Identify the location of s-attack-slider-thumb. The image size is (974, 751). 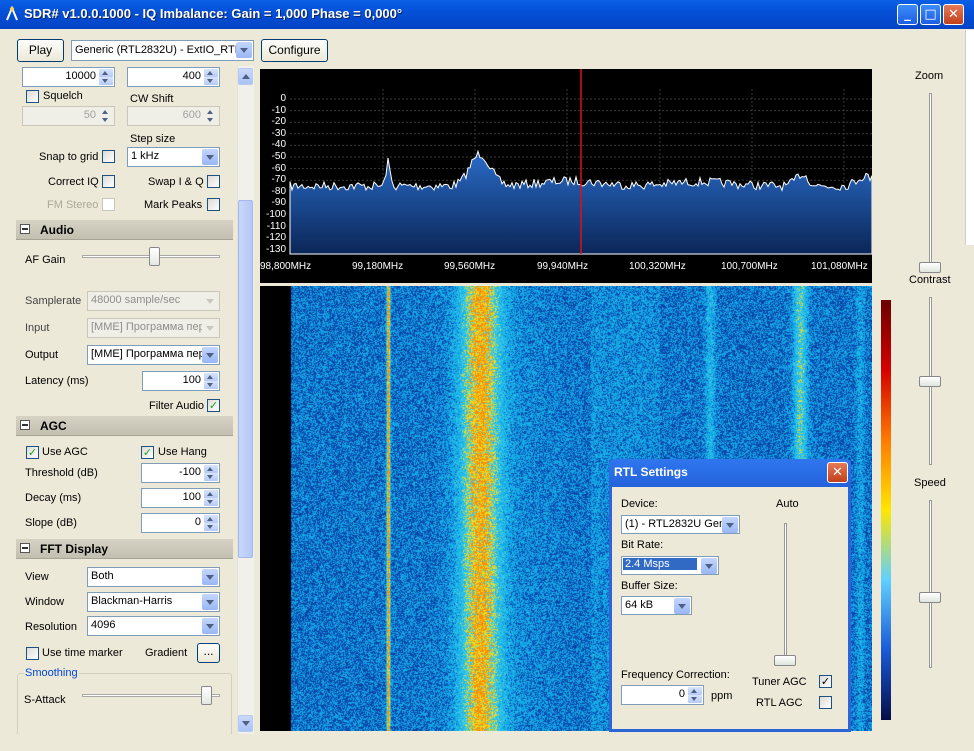
(207, 695).